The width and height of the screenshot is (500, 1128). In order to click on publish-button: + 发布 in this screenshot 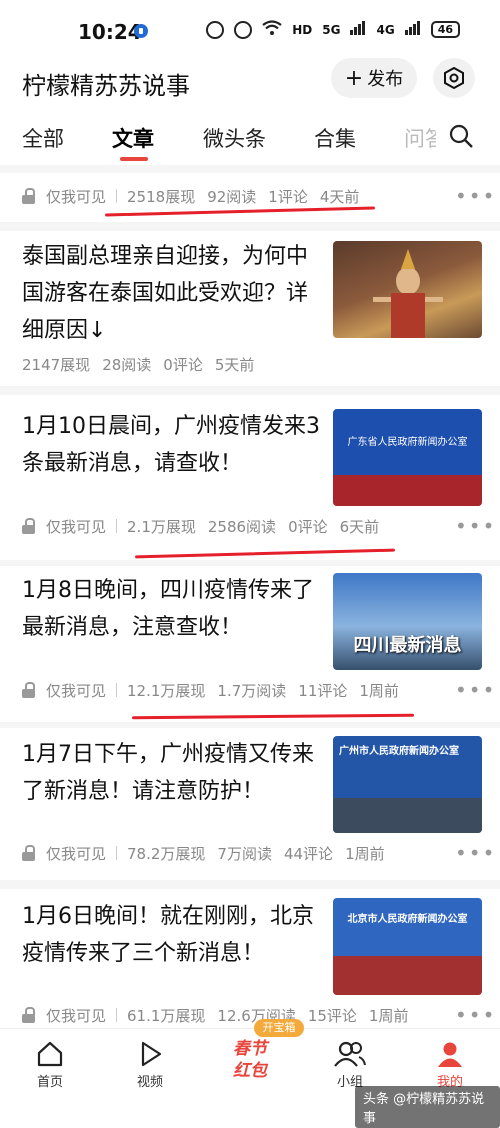, I will do `click(374, 78)`.